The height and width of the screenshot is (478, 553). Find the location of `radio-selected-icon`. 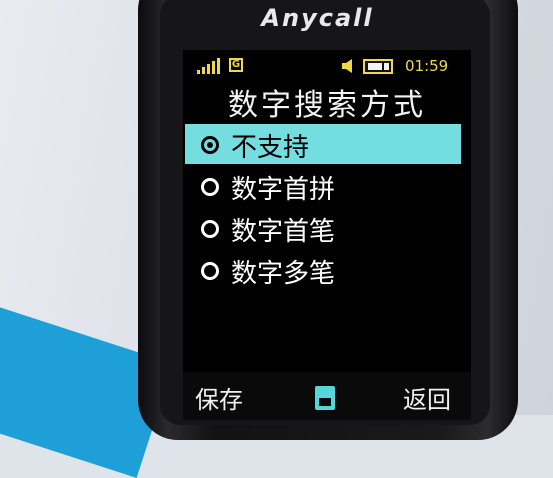

radio-selected-icon is located at coordinates (210, 145).